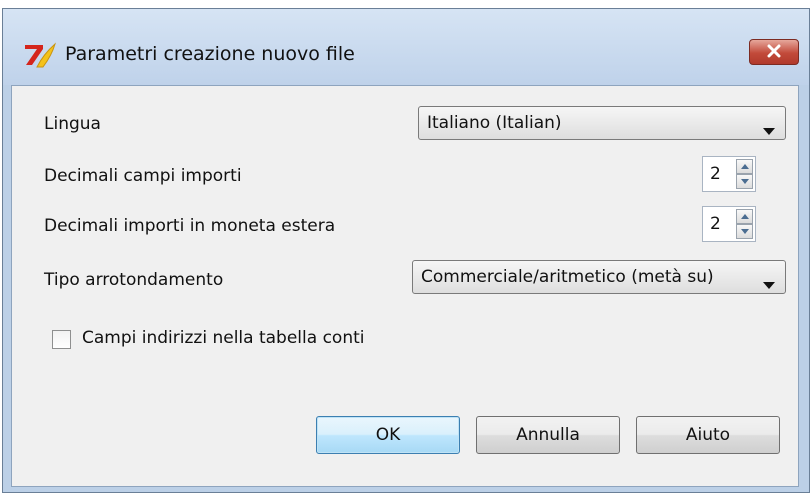 This screenshot has width=812, height=495. Describe the element at coordinates (134, 280) in the screenshot. I see `rounding-label: Tipo arrotondamento` at that location.